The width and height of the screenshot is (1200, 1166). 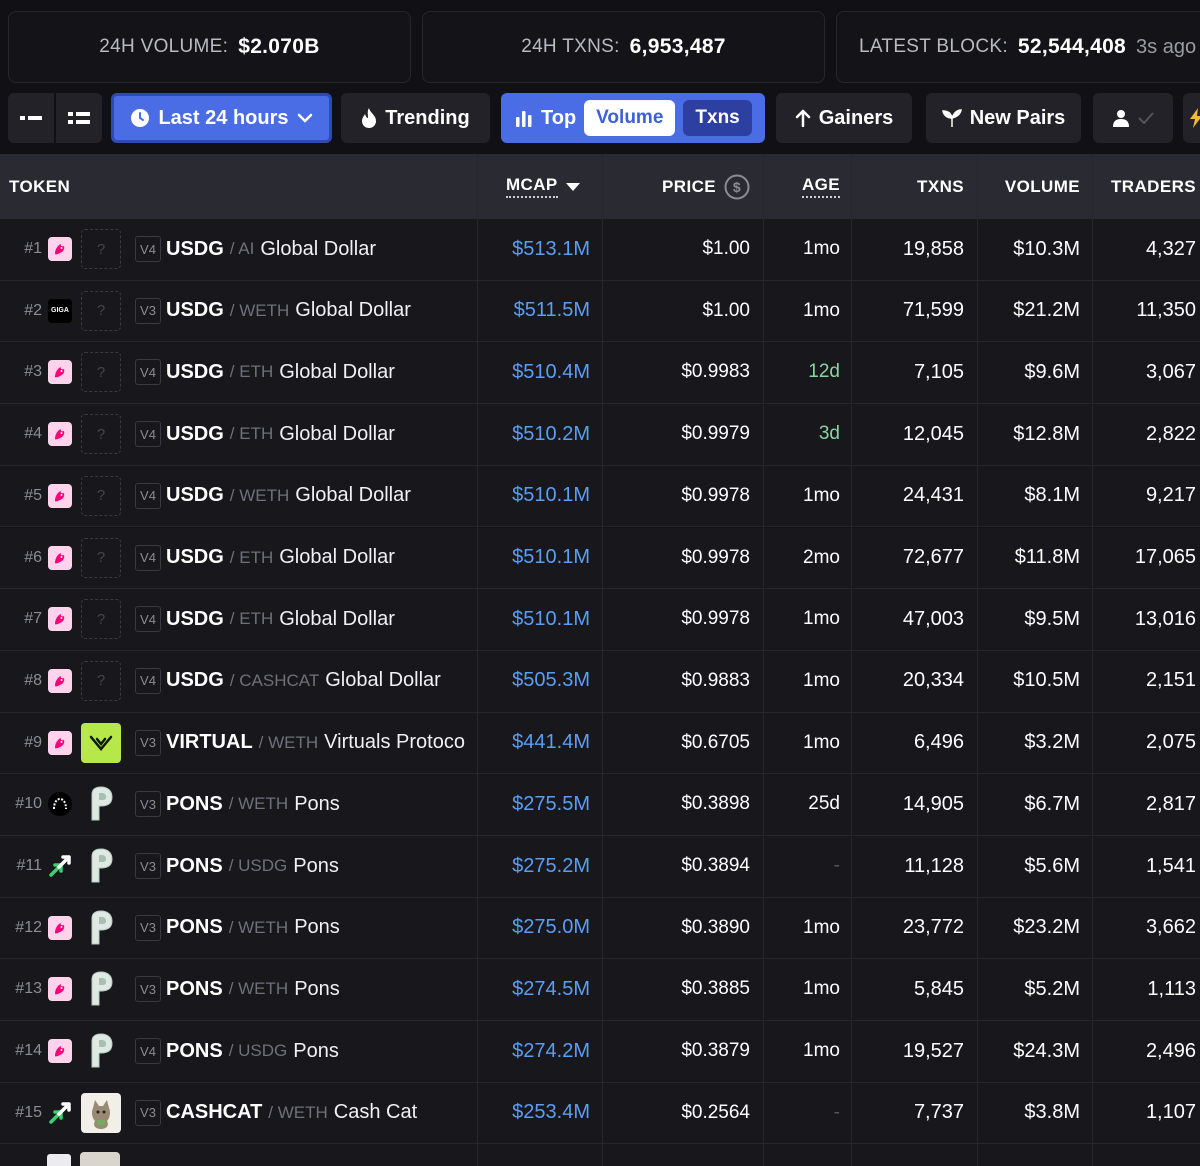 What do you see at coordinates (717, 118) in the screenshot?
I see `txns-toggle: Txns` at bounding box center [717, 118].